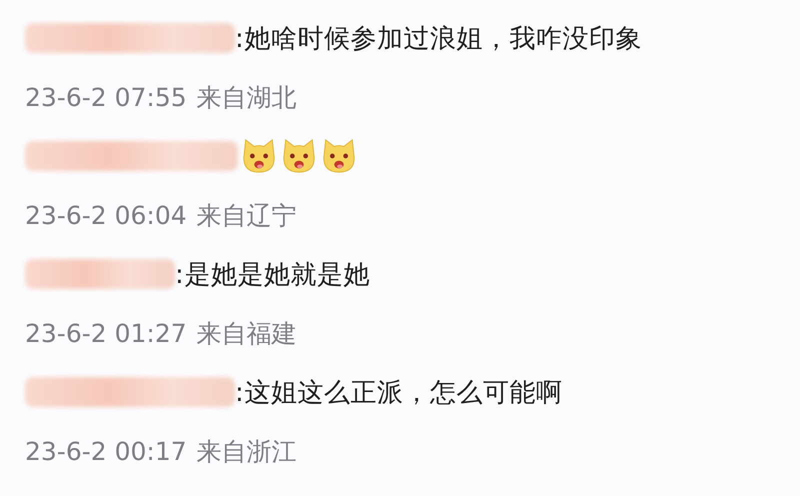 The height and width of the screenshot is (496, 800). Describe the element at coordinates (106, 97) in the screenshot. I see `comment-time: 23-6-2 07:55` at that location.